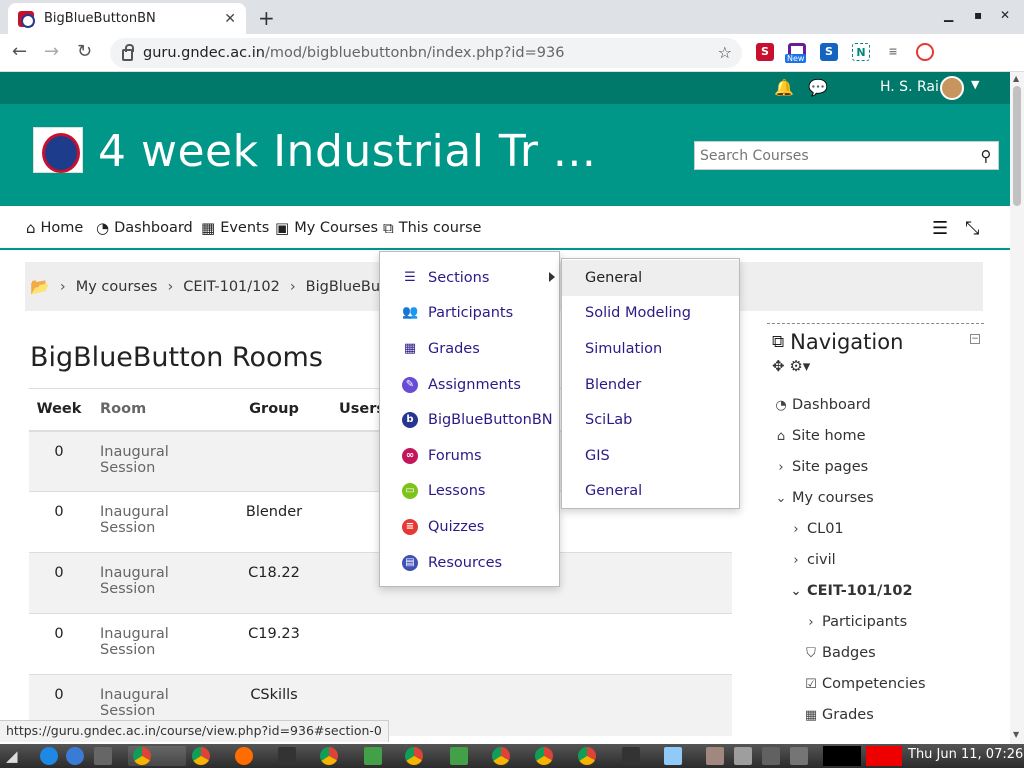  I want to click on submenu-item: SciLab, so click(650, 420).